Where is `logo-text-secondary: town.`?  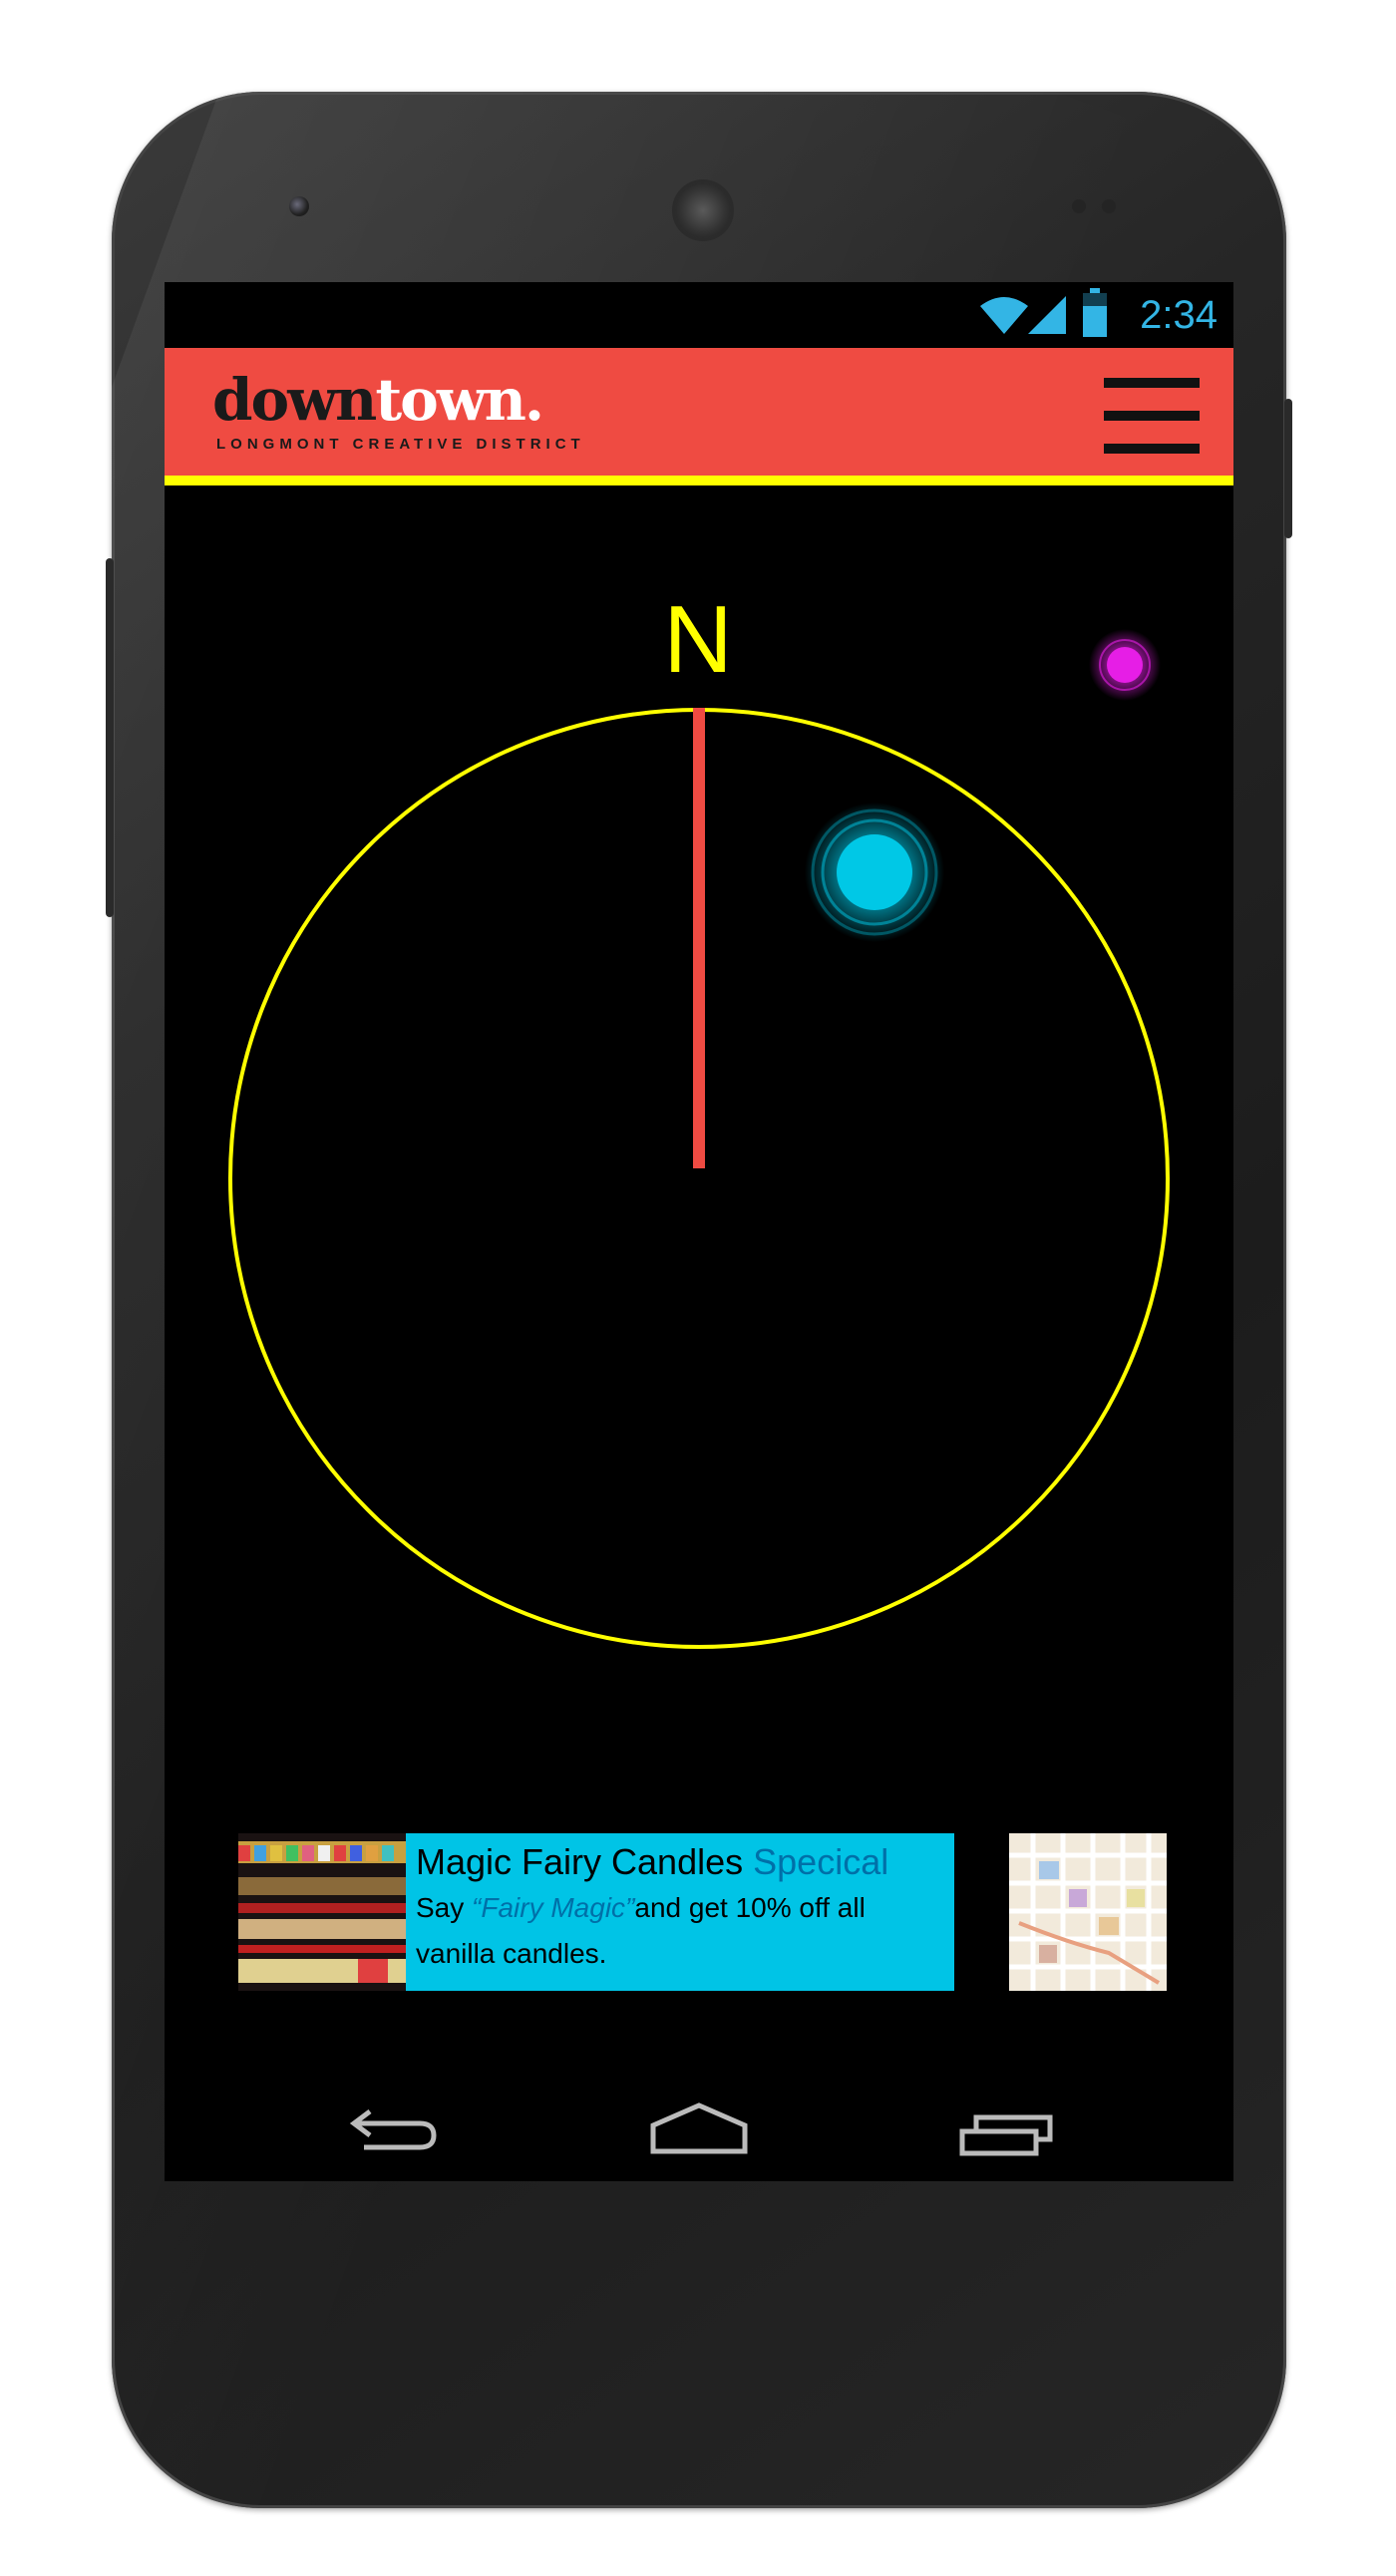
logo-text-secondary: town. is located at coordinates (459, 400).